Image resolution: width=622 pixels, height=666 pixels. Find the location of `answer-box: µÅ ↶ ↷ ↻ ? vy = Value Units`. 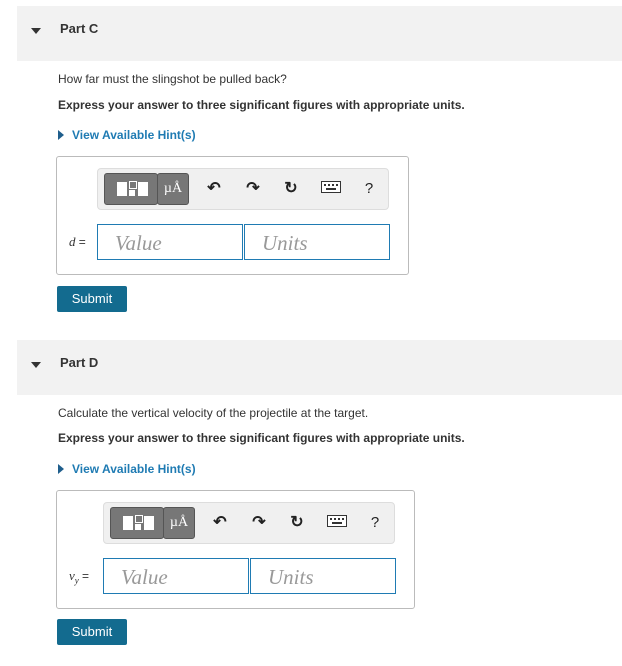

answer-box: µÅ ↶ ↷ ↻ ? vy = Value Units is located at coordinates (235, 549).